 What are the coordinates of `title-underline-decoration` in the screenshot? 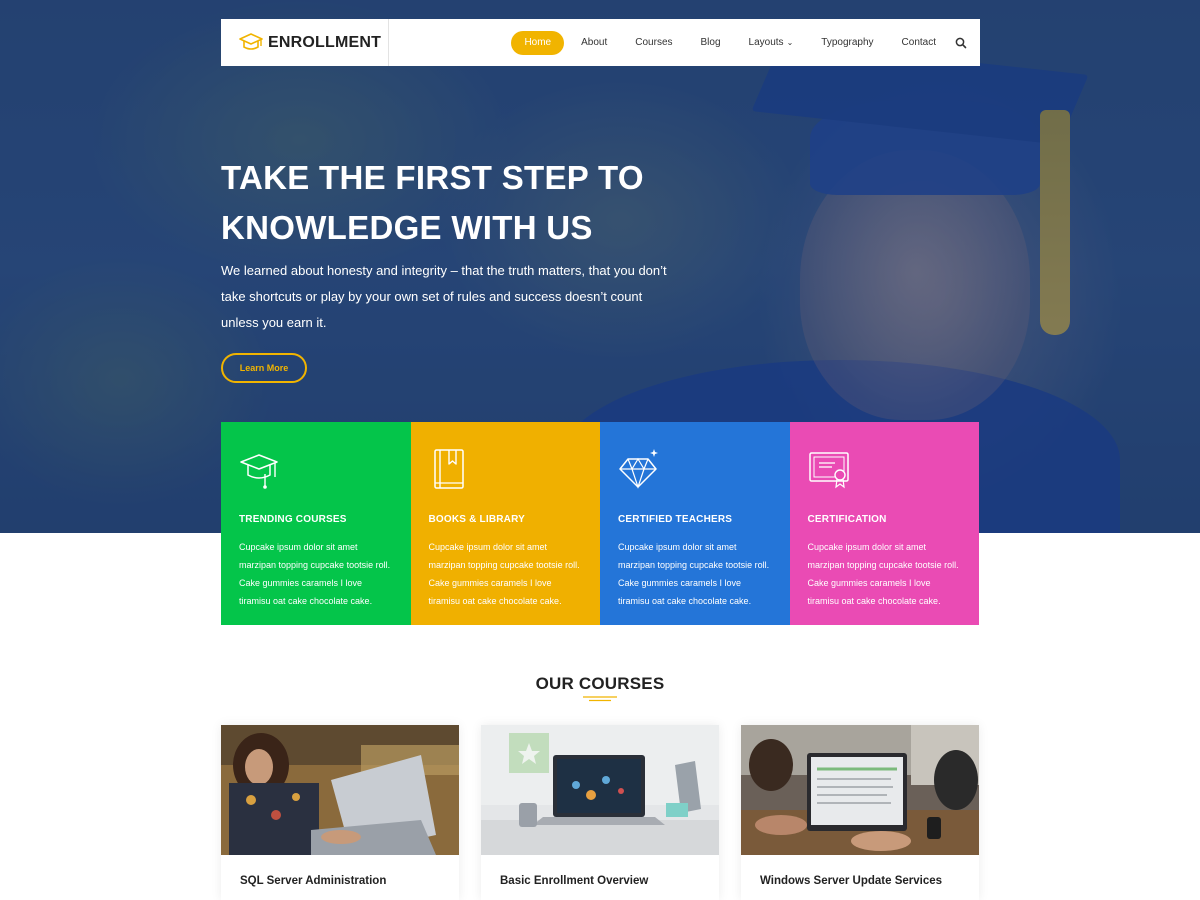 It's located at (600, 699).